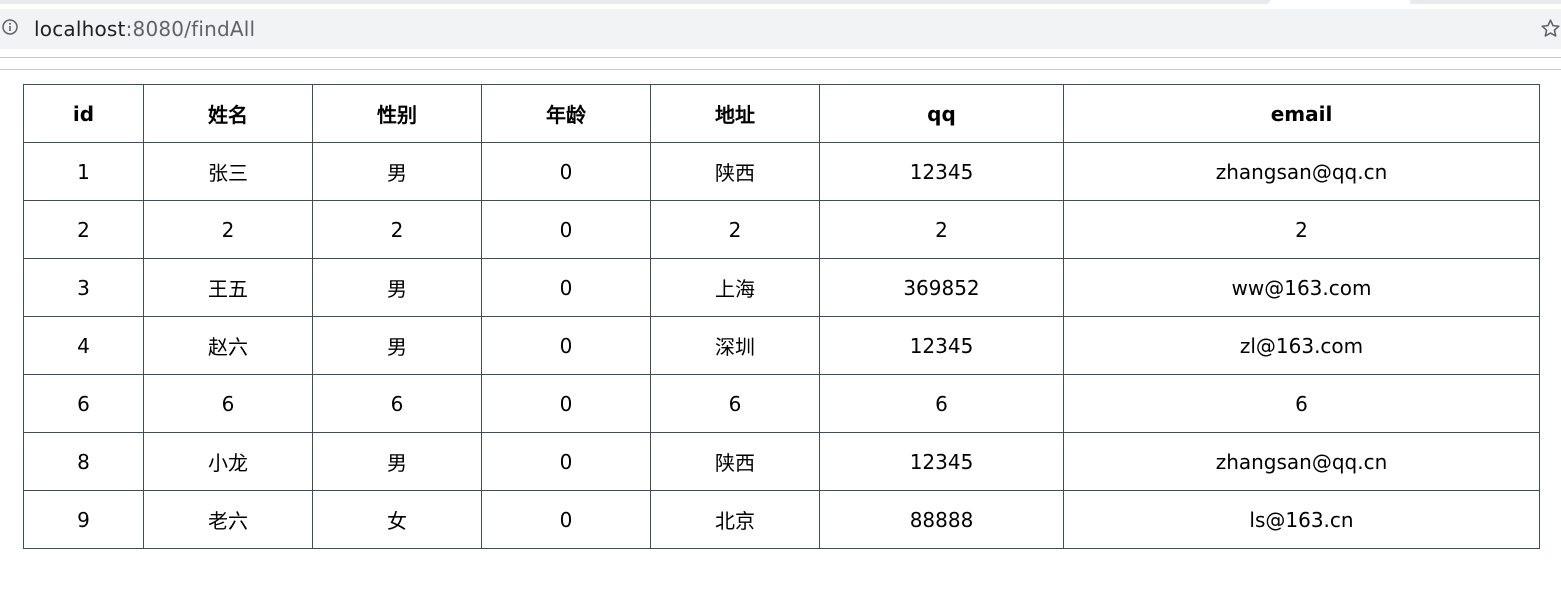 The width and height of the screenshot is (1561, 597). What do you see at coordinates (735, 229) in the screenshot?
I see `cell-address: 2` at bounding box center [735, 229].